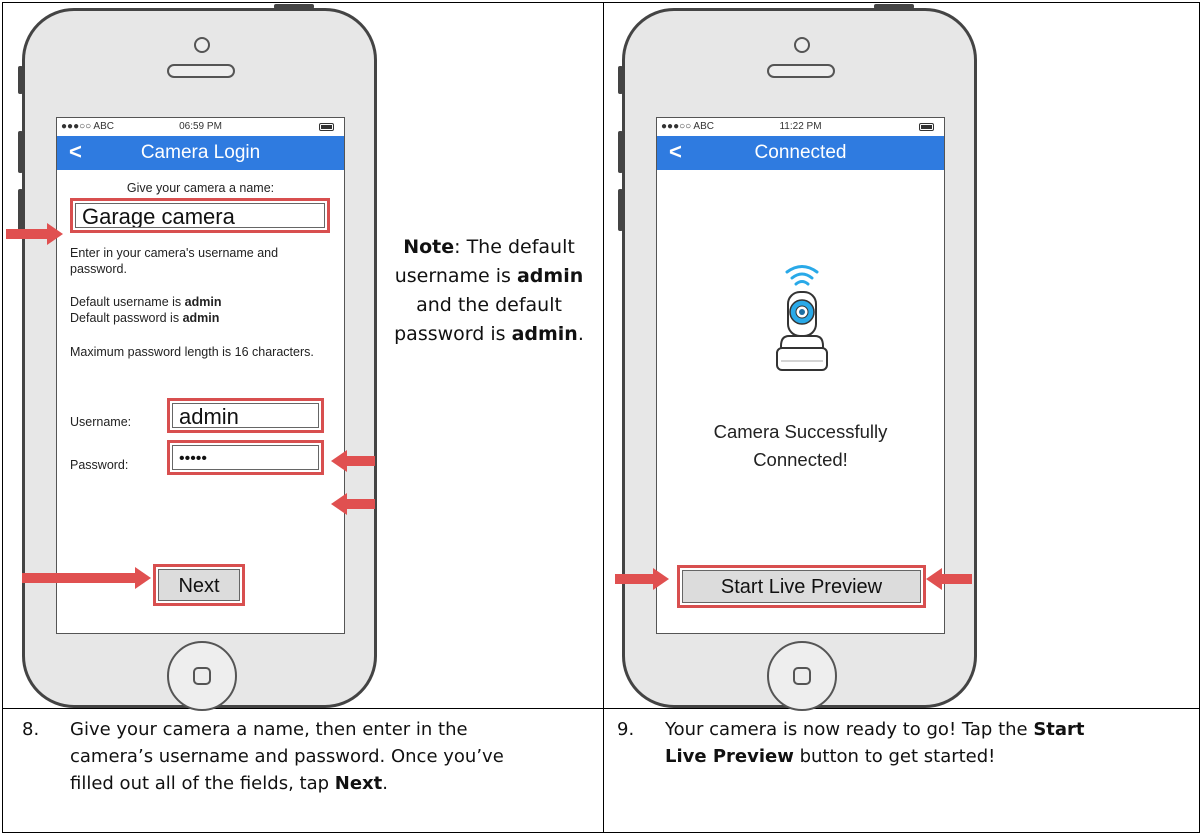 This screenshot has width=1202, height=835. What do you see at coordinates (146, 302) in the screenshot?
I see `default-username-text: Default username is admin` at bounding box center [146, 302].